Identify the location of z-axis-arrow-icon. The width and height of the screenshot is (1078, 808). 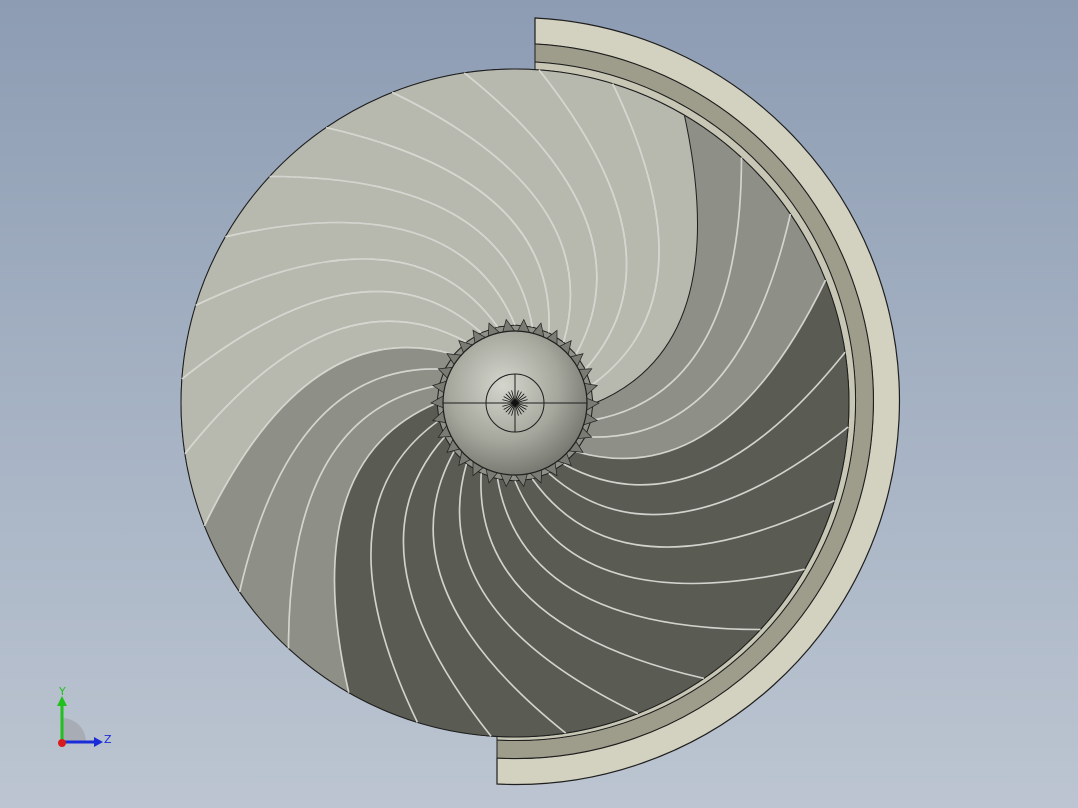
(98, 742).